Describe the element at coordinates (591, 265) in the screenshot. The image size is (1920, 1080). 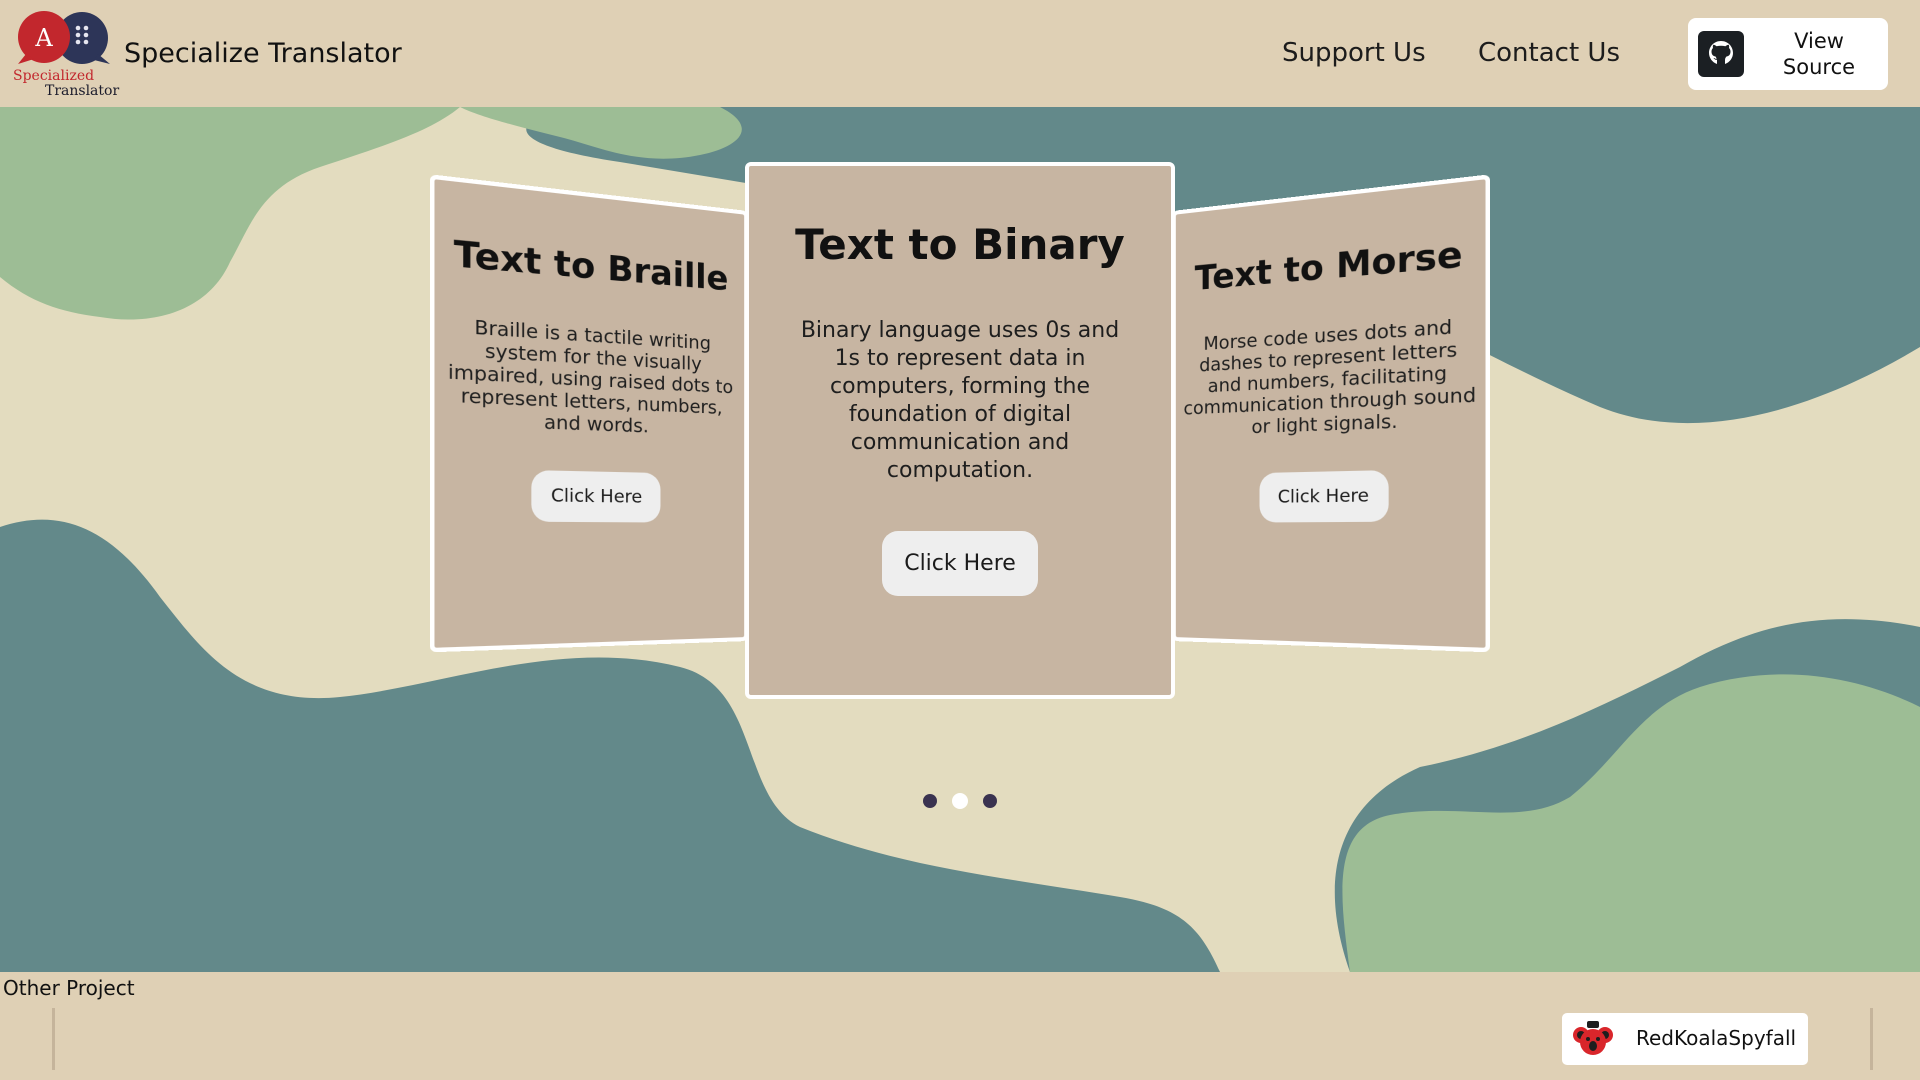
I see `braille-card-title: Text to Braille` at that location.